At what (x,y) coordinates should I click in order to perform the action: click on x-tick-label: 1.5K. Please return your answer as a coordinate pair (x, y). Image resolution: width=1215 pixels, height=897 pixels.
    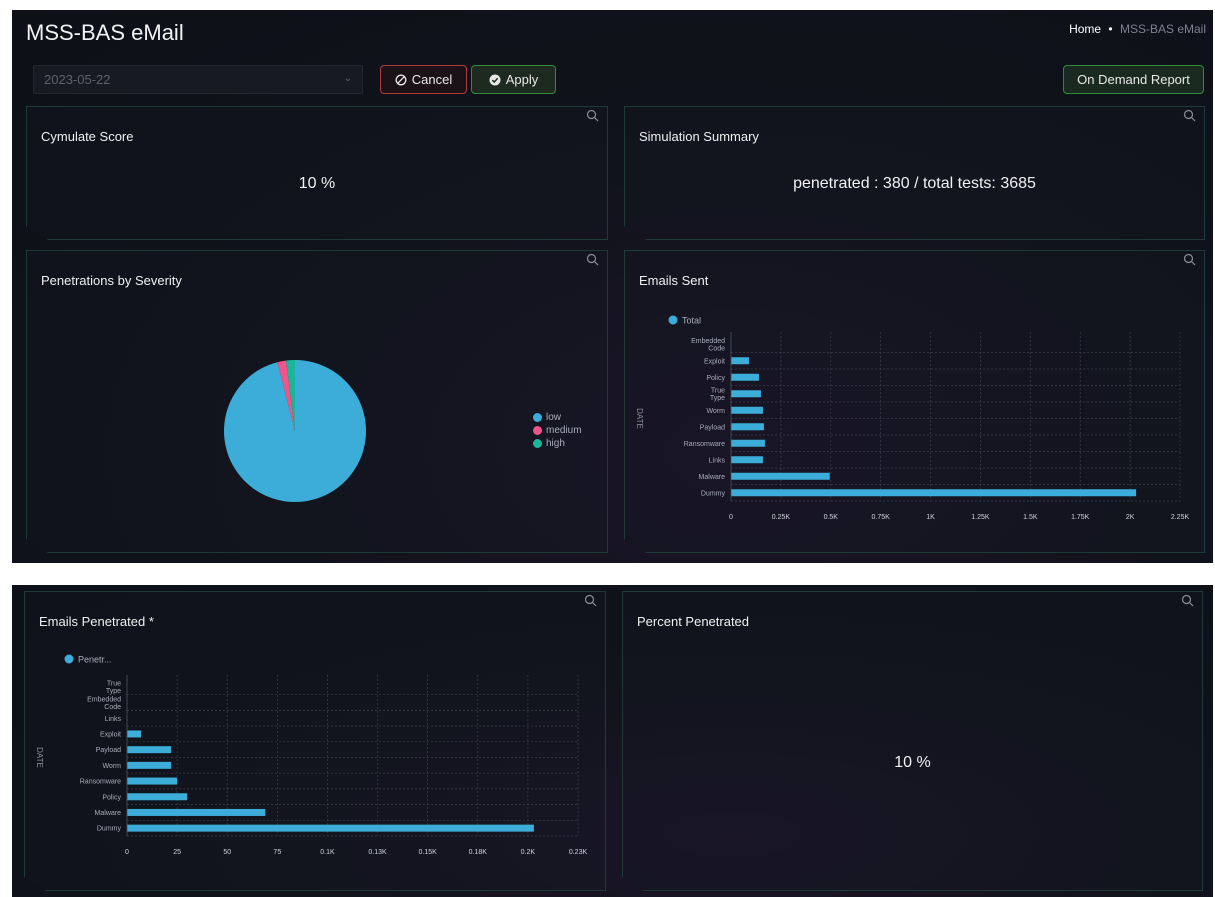
    Looking at the image, I should click on (1030, 517).